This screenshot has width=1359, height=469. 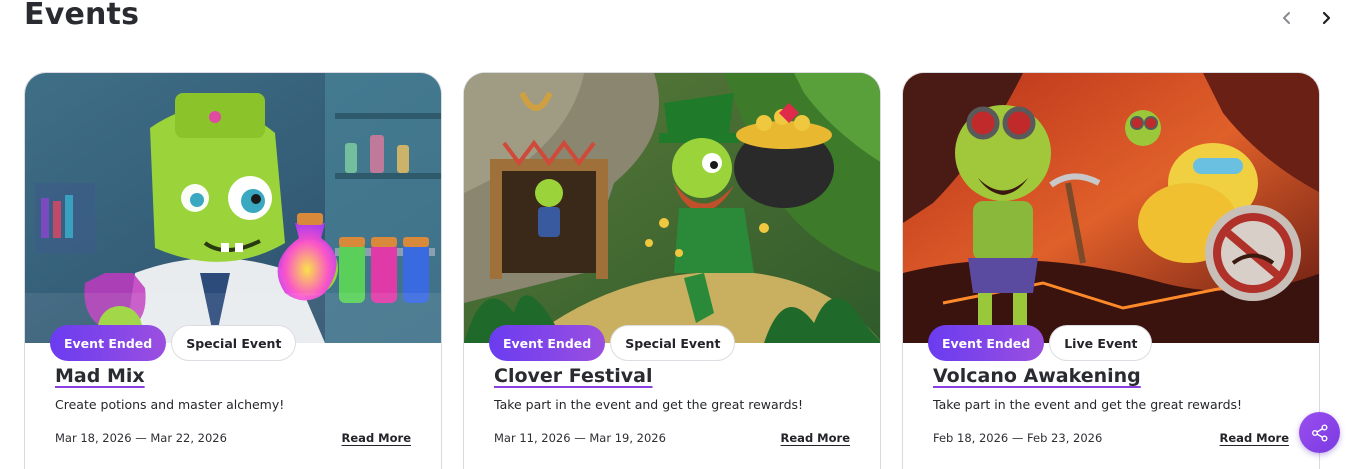 What do you see at coordinates (1037, 376) in the screenshot?
I see `event-title-link: Volcano Awakening` at bounding box center [1037, 376].